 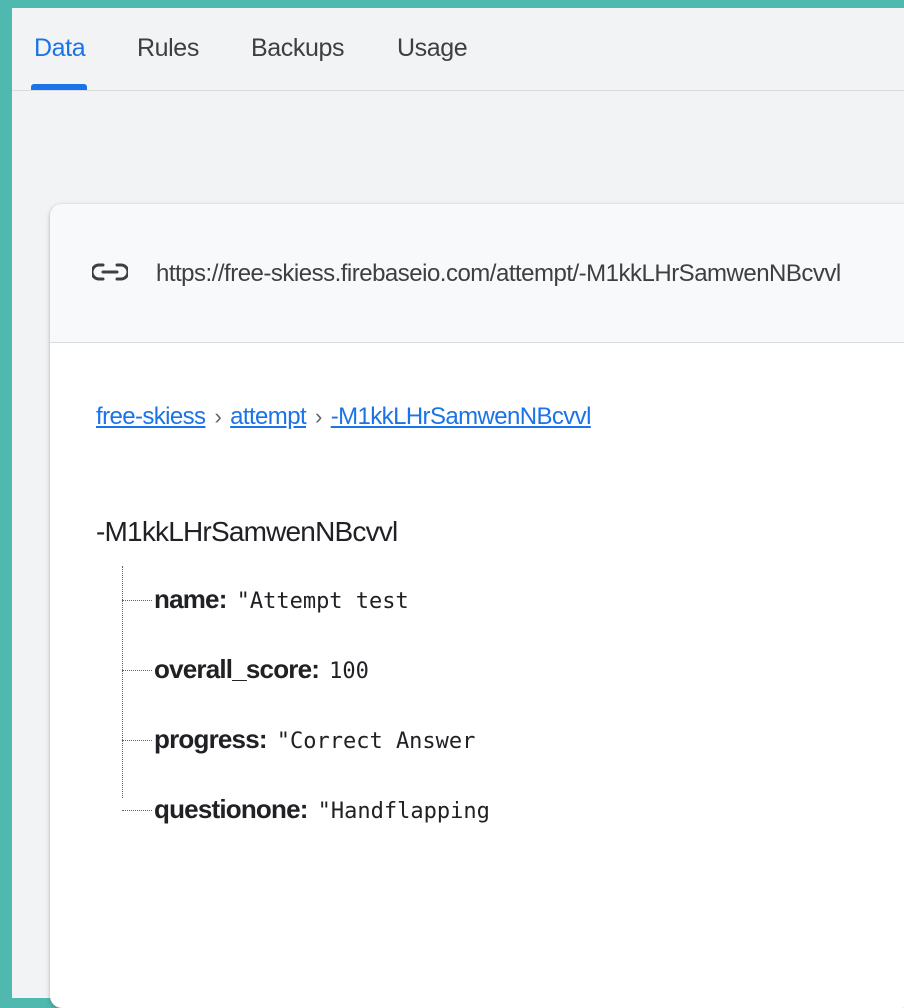 I want to click on breadcrumb-root: free-skiess, so click(x=151, y=416).